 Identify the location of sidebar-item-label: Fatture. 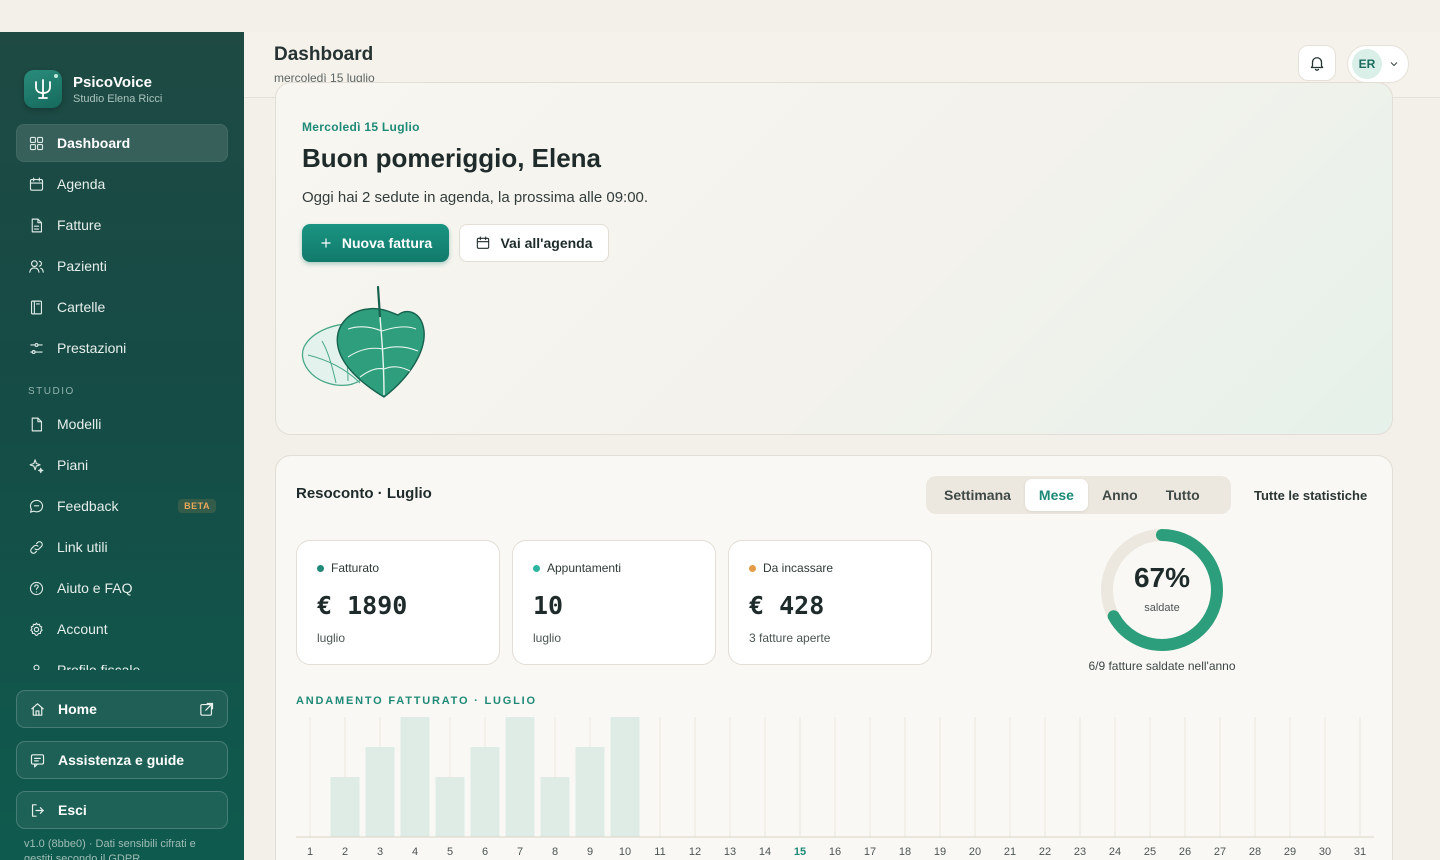
(79, 225).